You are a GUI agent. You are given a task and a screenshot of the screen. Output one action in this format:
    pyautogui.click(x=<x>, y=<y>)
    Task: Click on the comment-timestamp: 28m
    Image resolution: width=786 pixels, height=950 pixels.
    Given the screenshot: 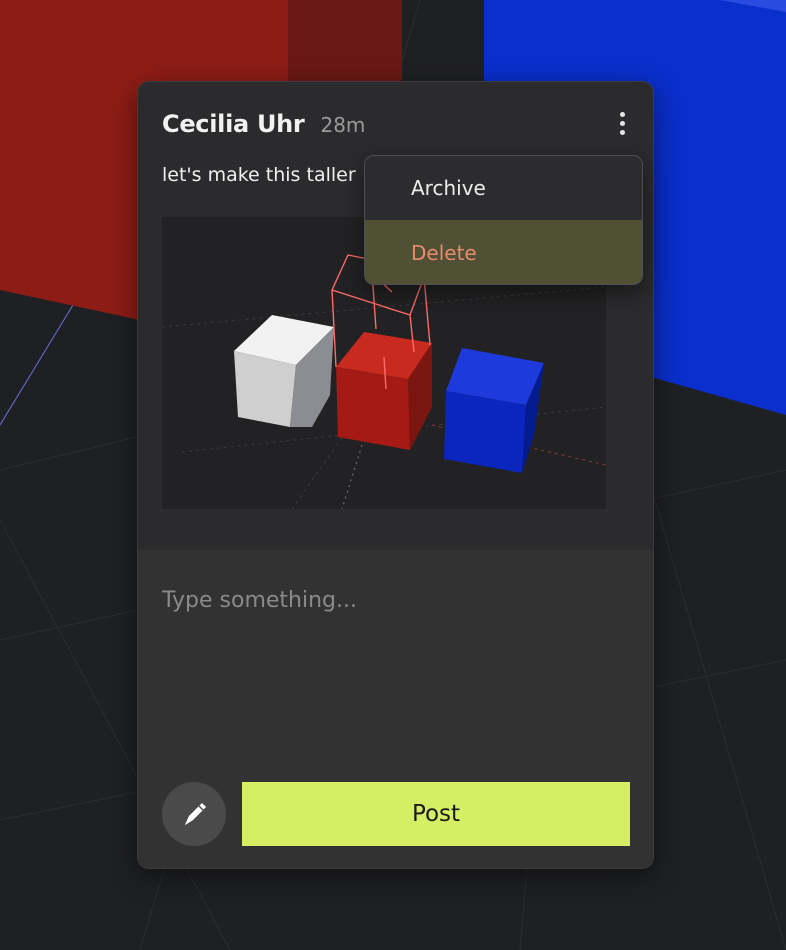 What is the action you would take?
    pyautogui.click(x=343, y=125)
    